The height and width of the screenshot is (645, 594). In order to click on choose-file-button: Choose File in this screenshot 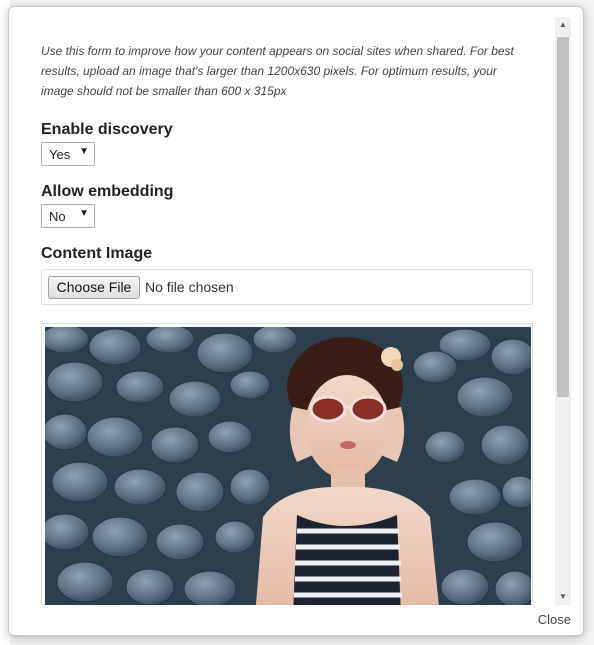, I will do `click(94, 287)`.